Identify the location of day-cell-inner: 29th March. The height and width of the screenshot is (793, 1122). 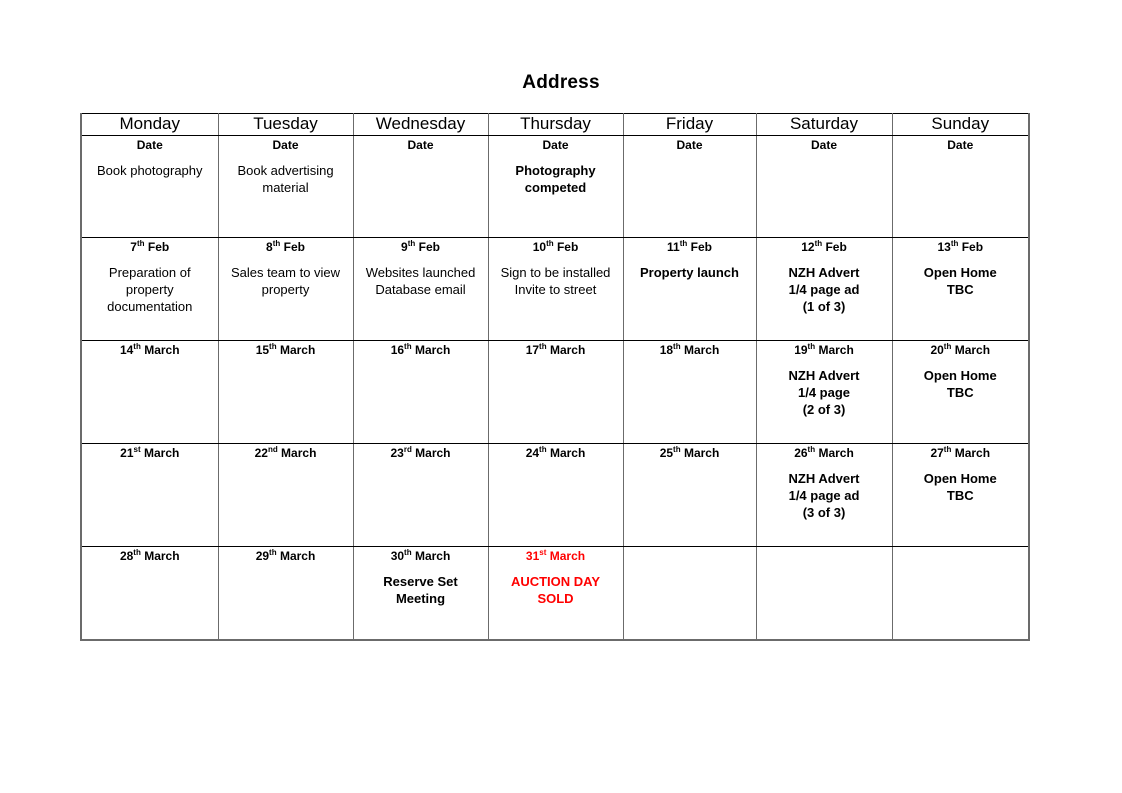
(286, 593).